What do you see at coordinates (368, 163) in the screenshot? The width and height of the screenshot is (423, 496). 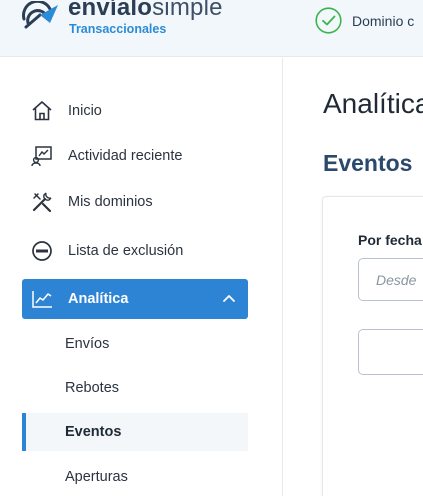 I see `section-title: Eventos` at bounding box center [368, 163].